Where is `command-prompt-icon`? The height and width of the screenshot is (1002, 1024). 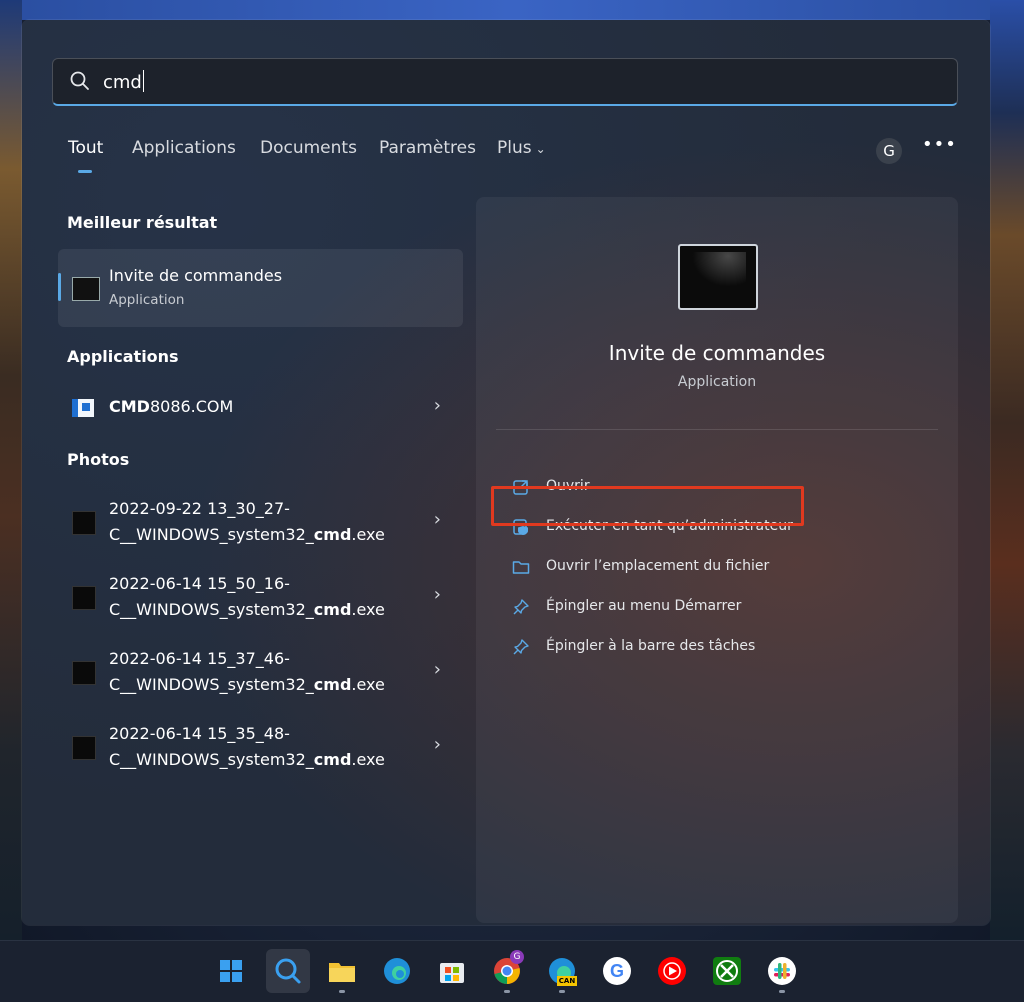
command-prompt-icon is located at coordinates (86, 289).